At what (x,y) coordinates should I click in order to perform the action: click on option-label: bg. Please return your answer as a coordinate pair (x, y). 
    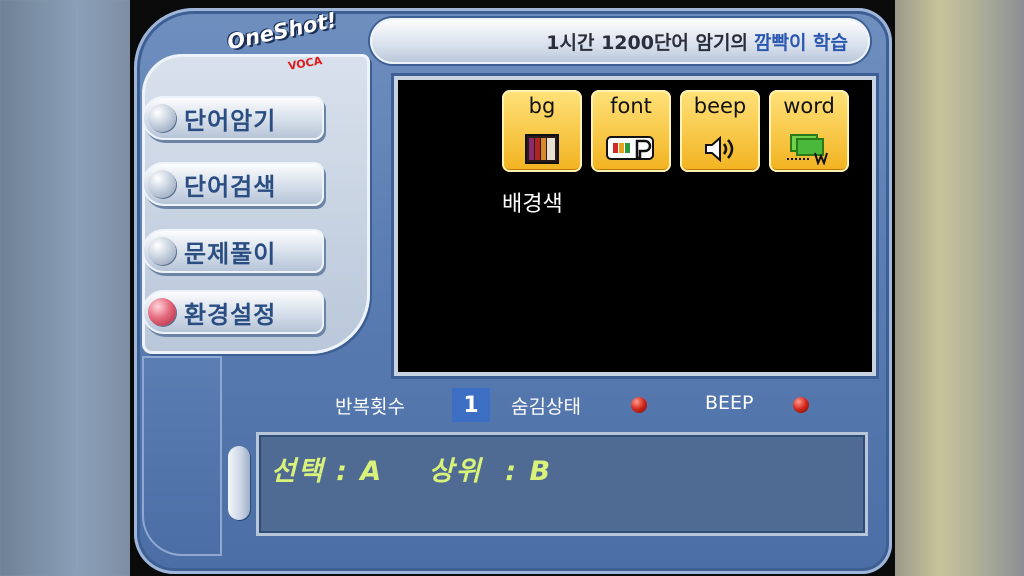
    Looking at the image, I should click on (542, 106).